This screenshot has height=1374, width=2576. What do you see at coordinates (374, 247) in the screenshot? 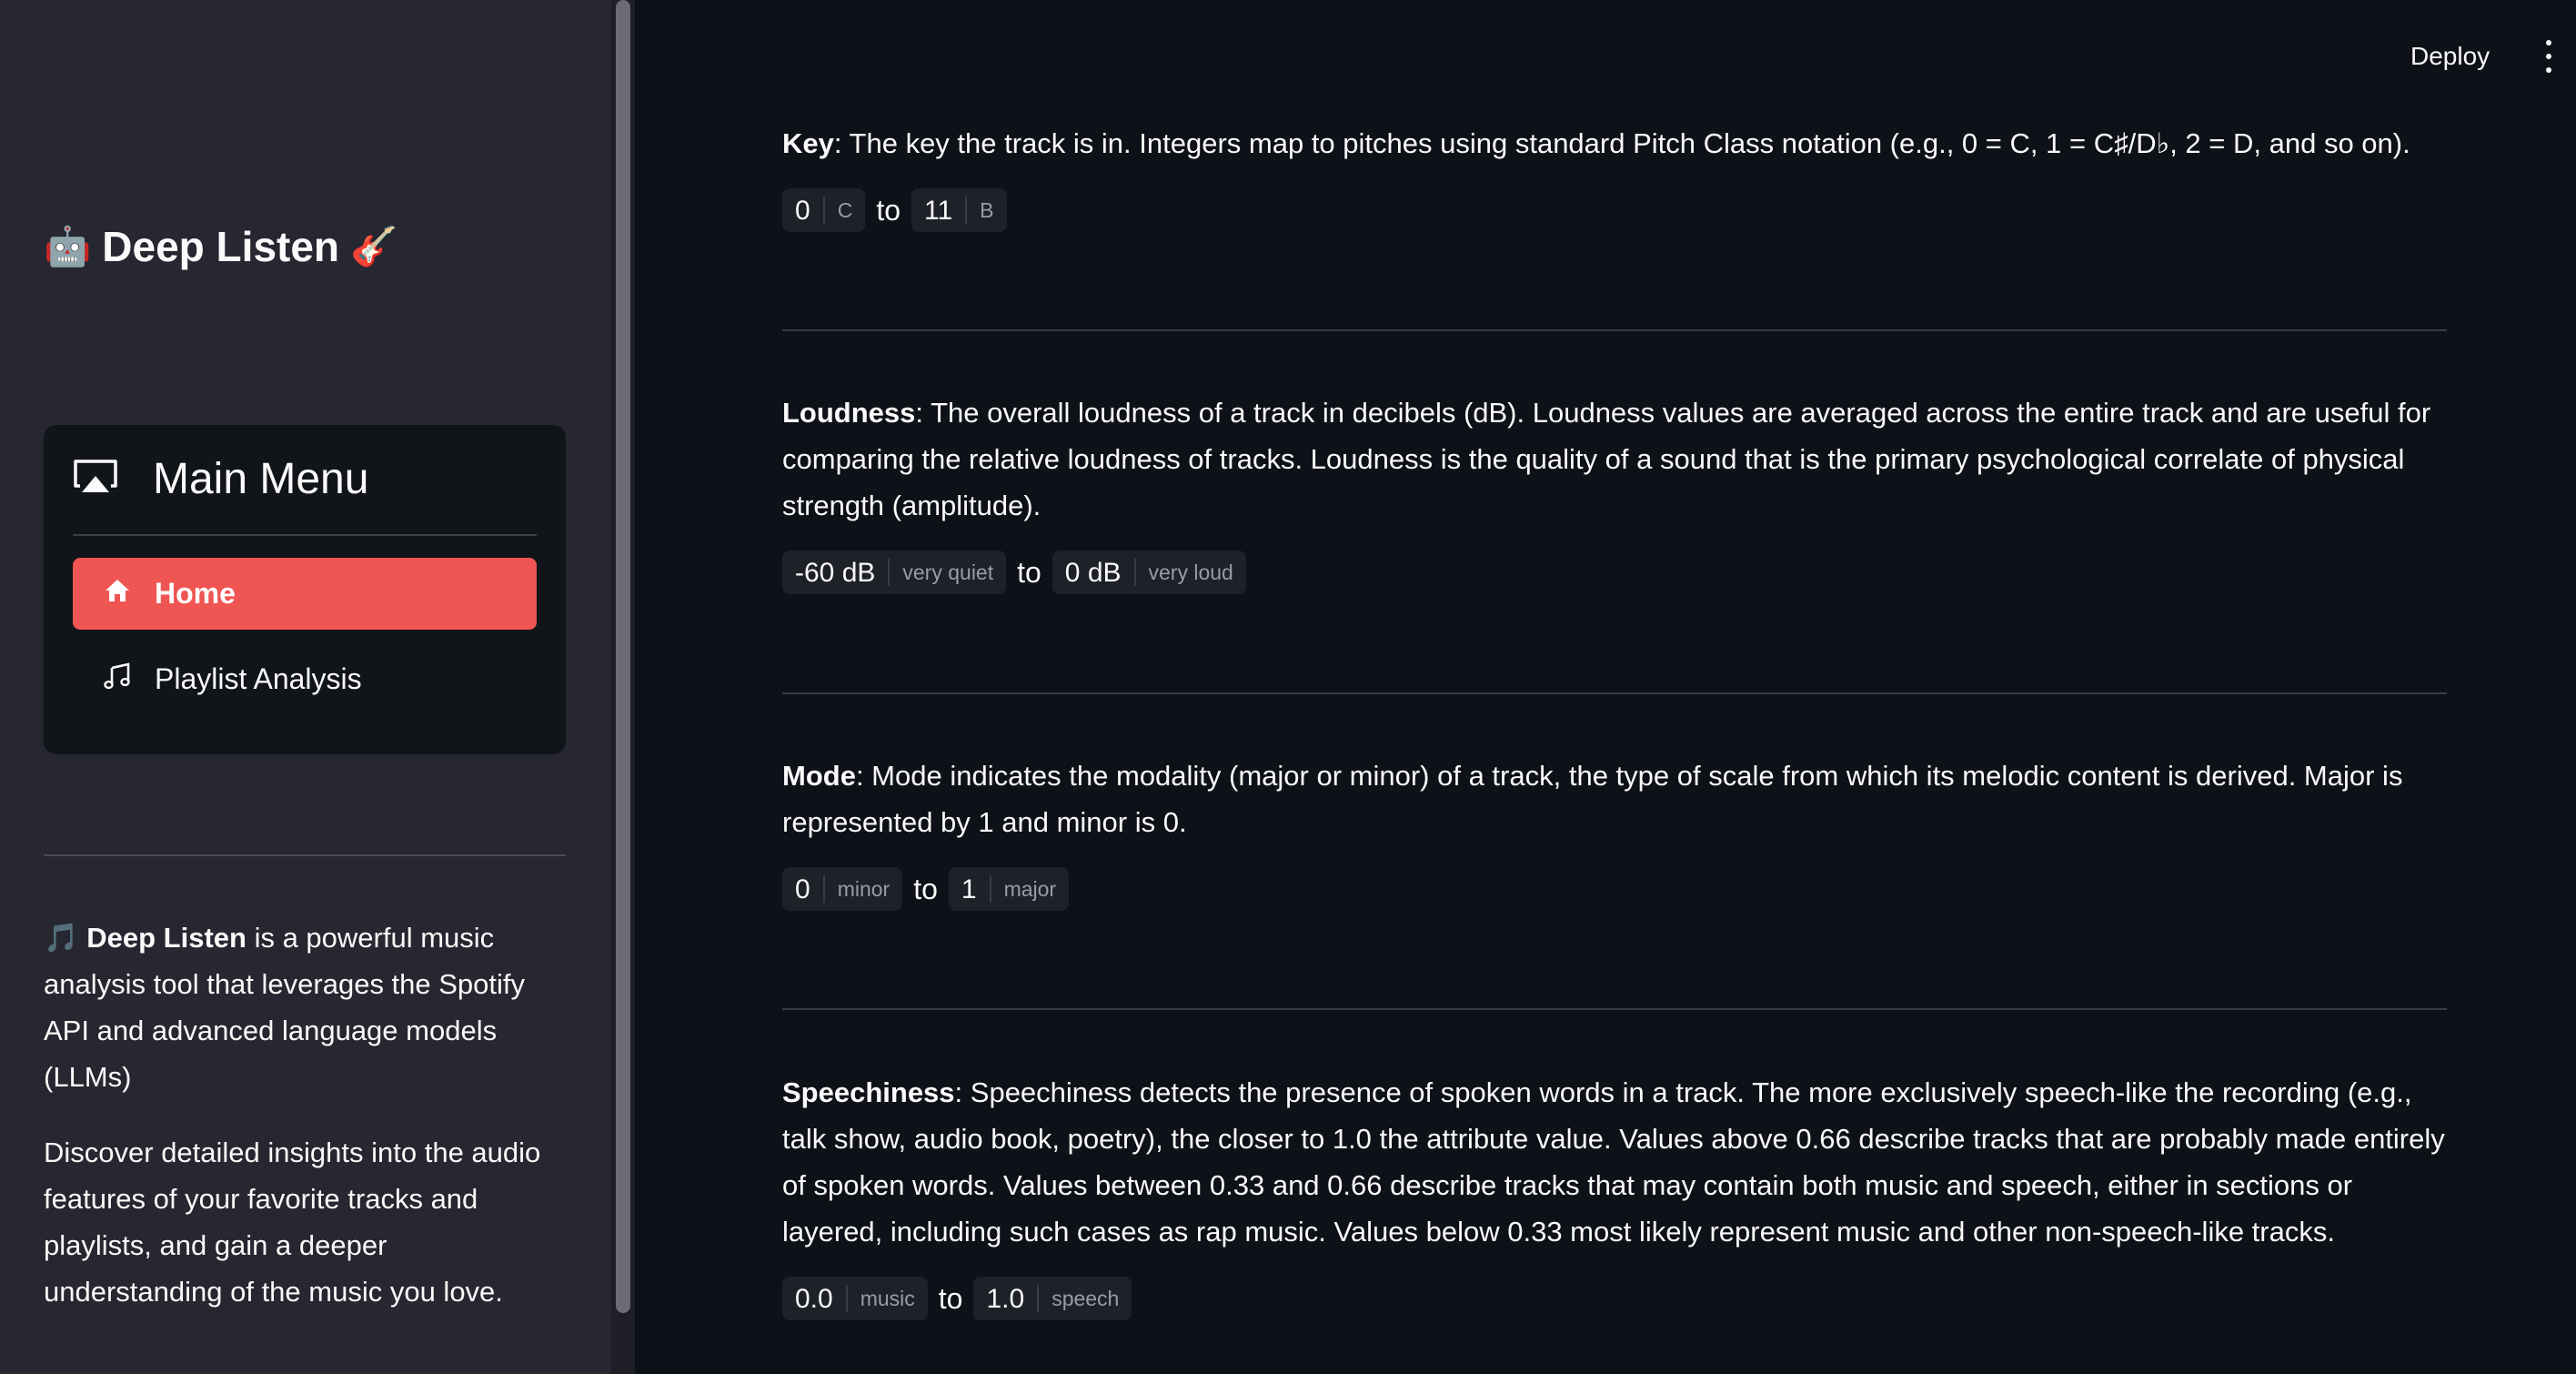
I see `guitar-icon: 🎸` at bounding box center [374, 247].